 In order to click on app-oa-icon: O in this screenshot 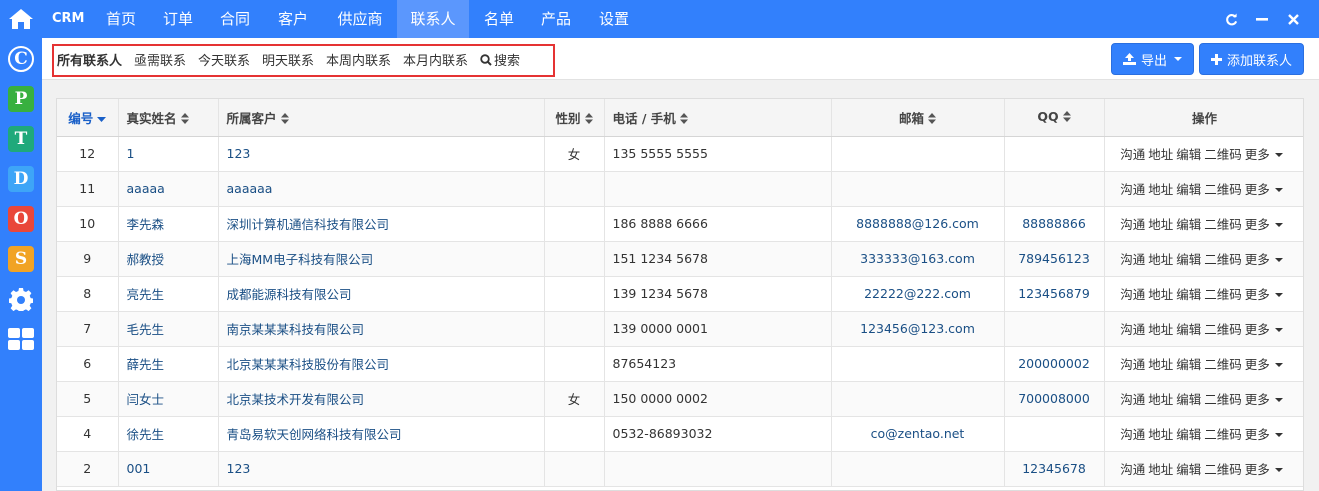, I will do `click(21, 219)`.